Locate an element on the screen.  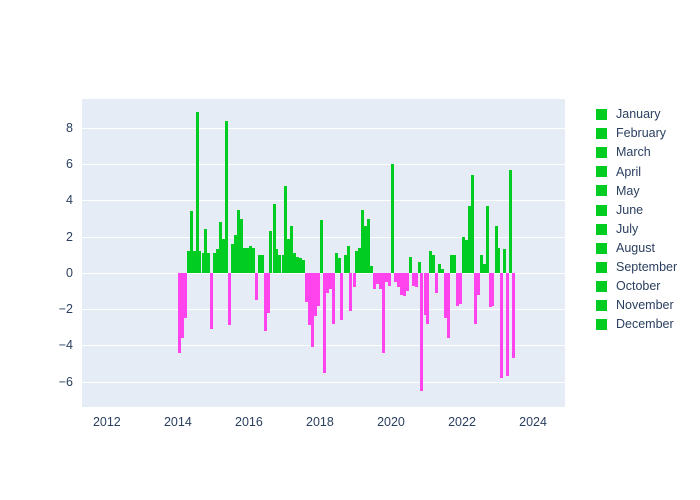
legend-item-november: November is located at coordinates (648, 305).